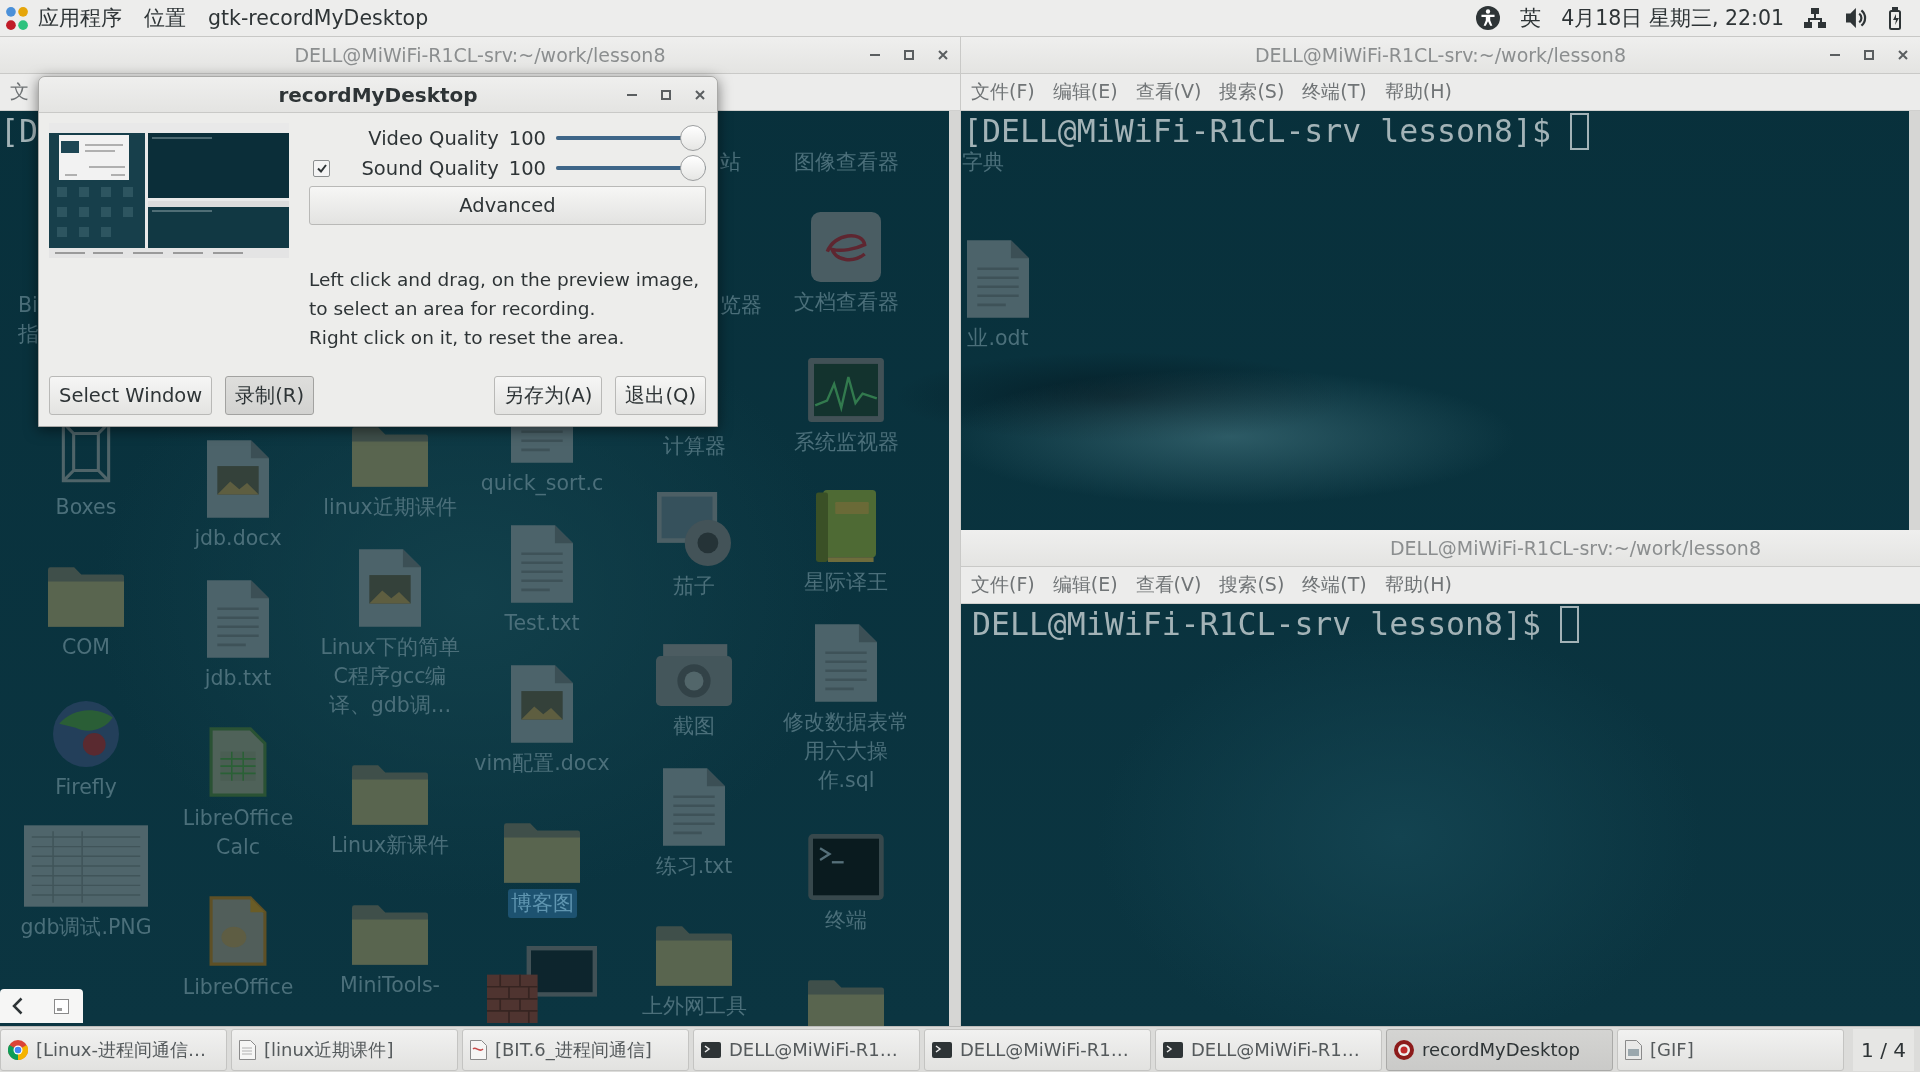 The height and width of the screenshot is (1072, 1920). Describe the element at coordinates (1257, 131) in the screenshot. I see `terminal-line: [DELL@MiWiFi-R1CL-srv lesson8]$` at that location.